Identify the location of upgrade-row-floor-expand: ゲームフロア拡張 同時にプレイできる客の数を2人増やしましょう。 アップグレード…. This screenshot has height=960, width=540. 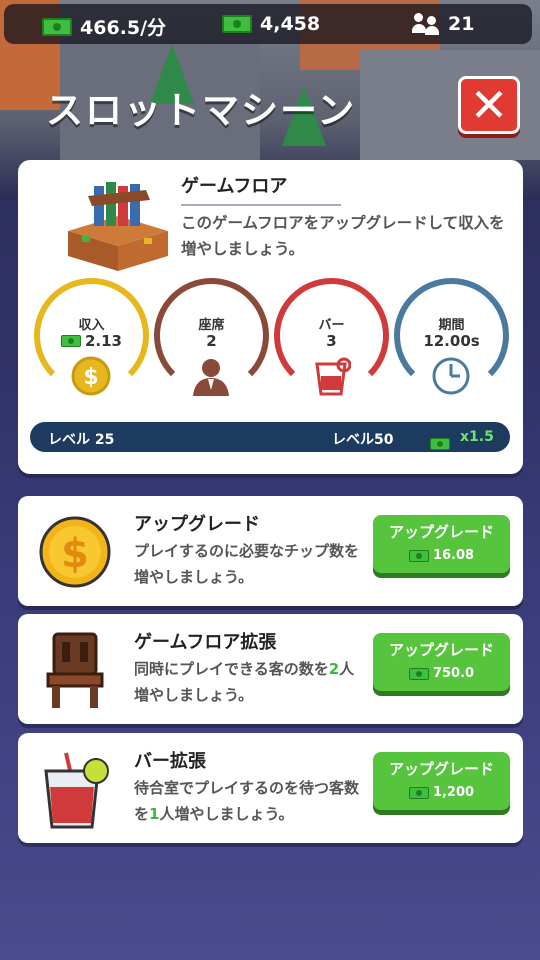
(270, 669).